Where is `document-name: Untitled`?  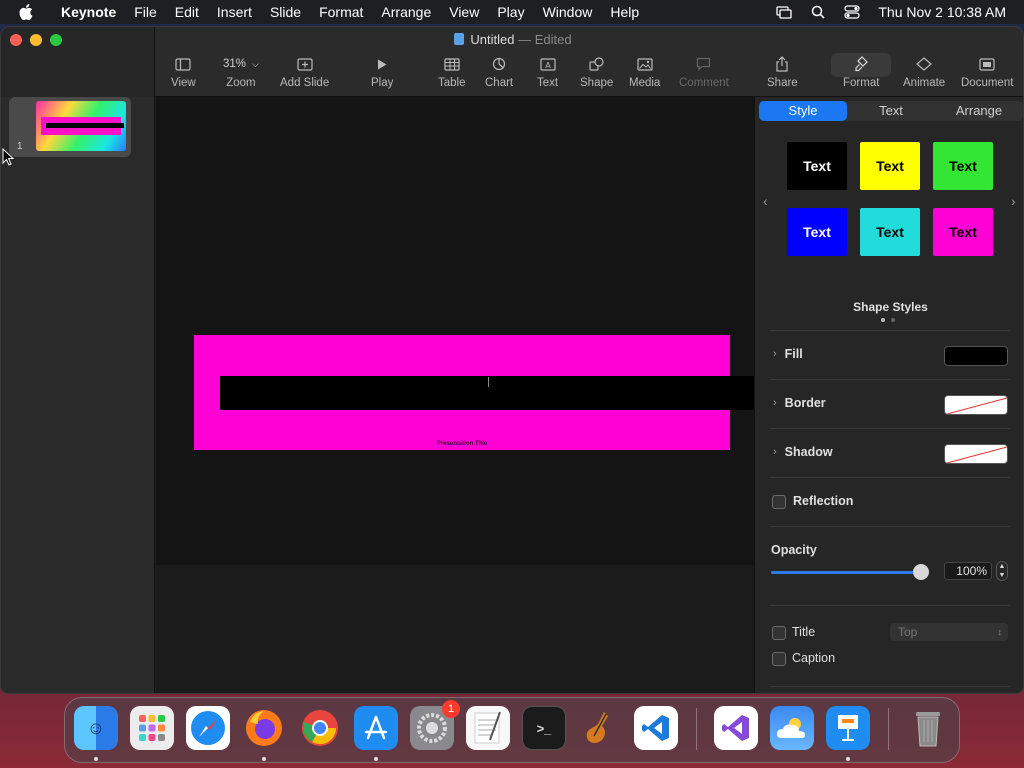
document-name: Untitled is located at coordinates (492, 39).